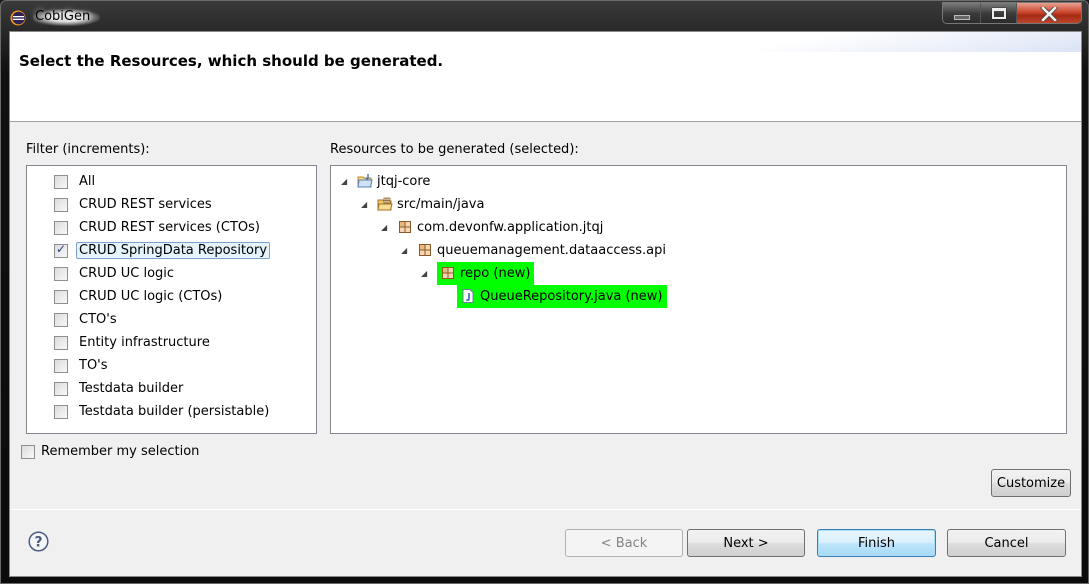  I want to click on tree-node-content: com.devonfw.application.jtqj, so click(500, 227).